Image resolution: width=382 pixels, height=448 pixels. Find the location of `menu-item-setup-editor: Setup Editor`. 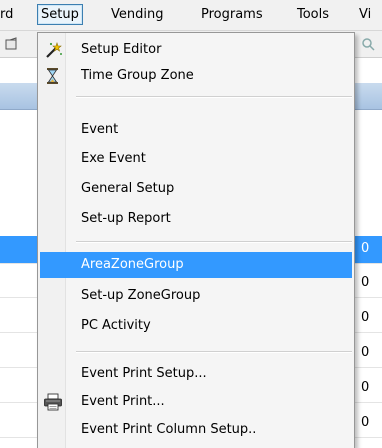

menu-item-setup-editor: Setup Editor is located at coordinates (196, 50).